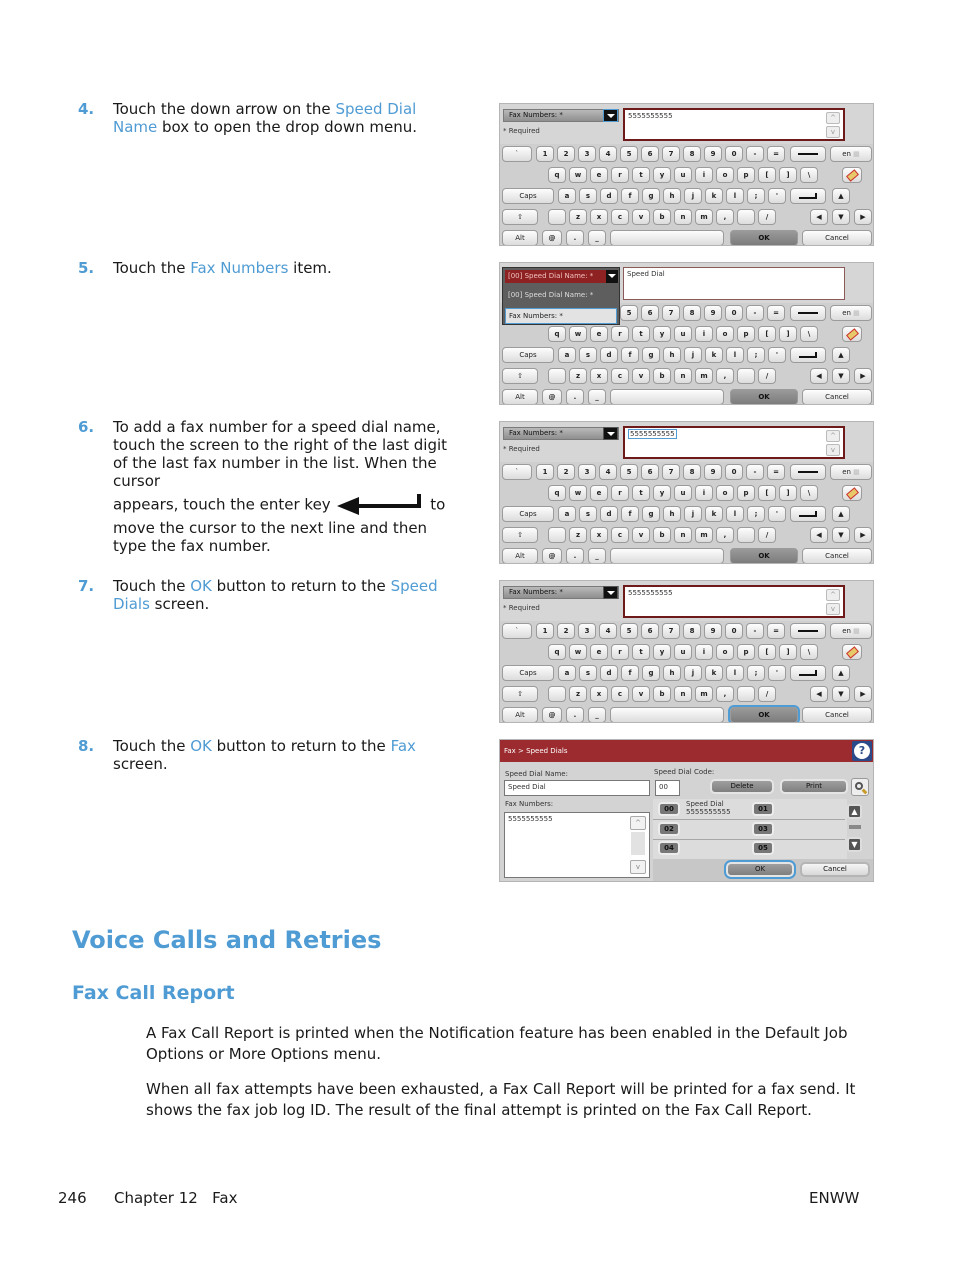  I want to click on key: ], so click(788, 175).